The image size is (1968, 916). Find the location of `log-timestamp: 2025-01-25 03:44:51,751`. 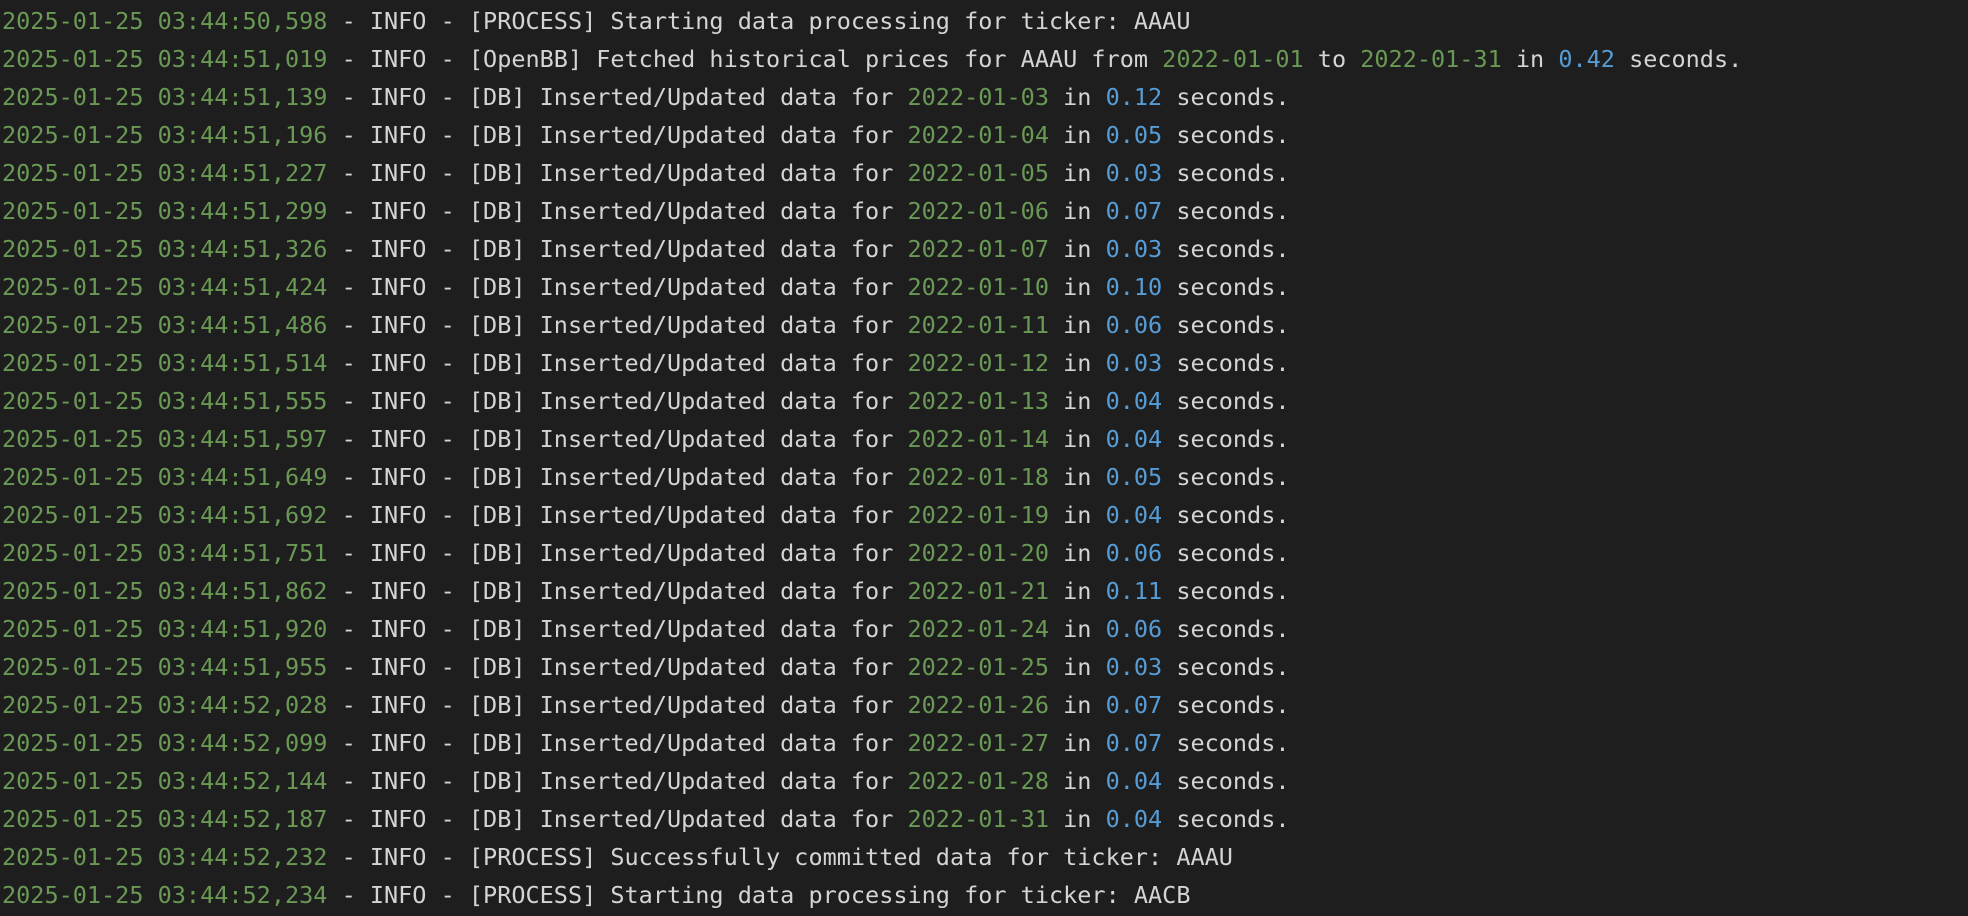

log-timestamp: 2025-01-25 03:44:51,751 is located at coordinates (165, 553).